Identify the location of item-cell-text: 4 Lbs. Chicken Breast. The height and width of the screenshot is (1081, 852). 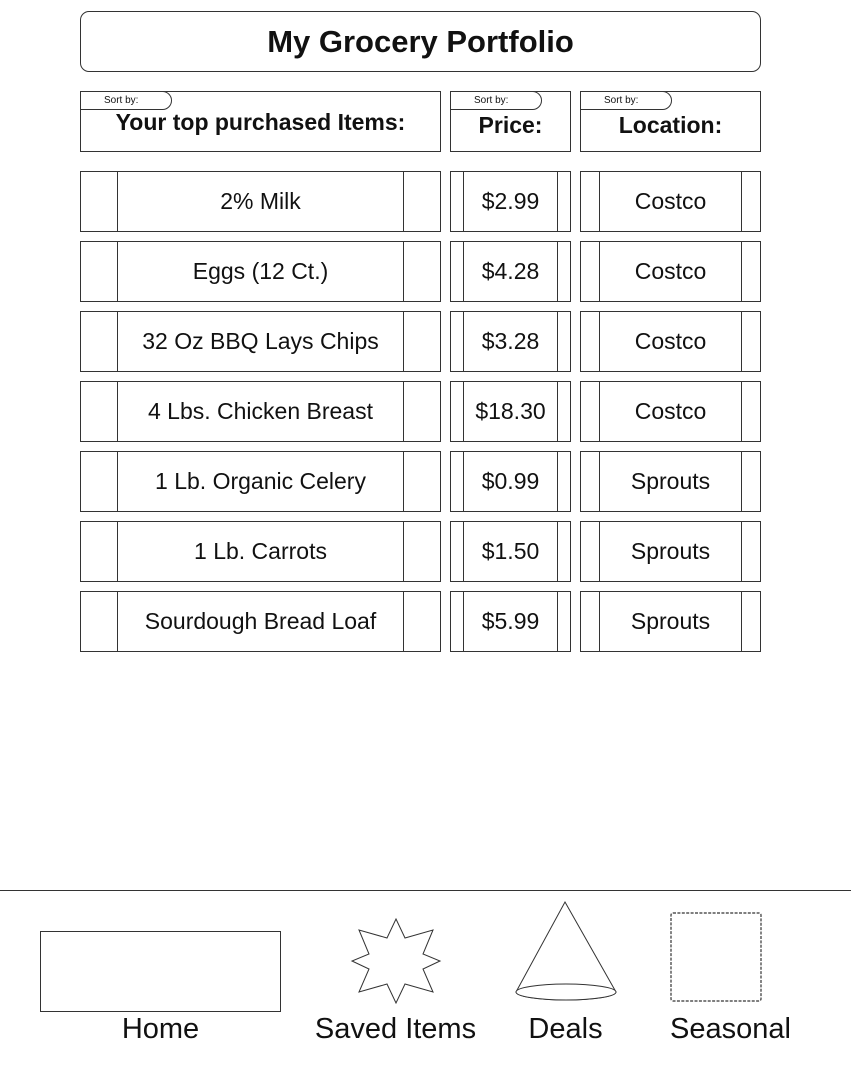
(260, 411).